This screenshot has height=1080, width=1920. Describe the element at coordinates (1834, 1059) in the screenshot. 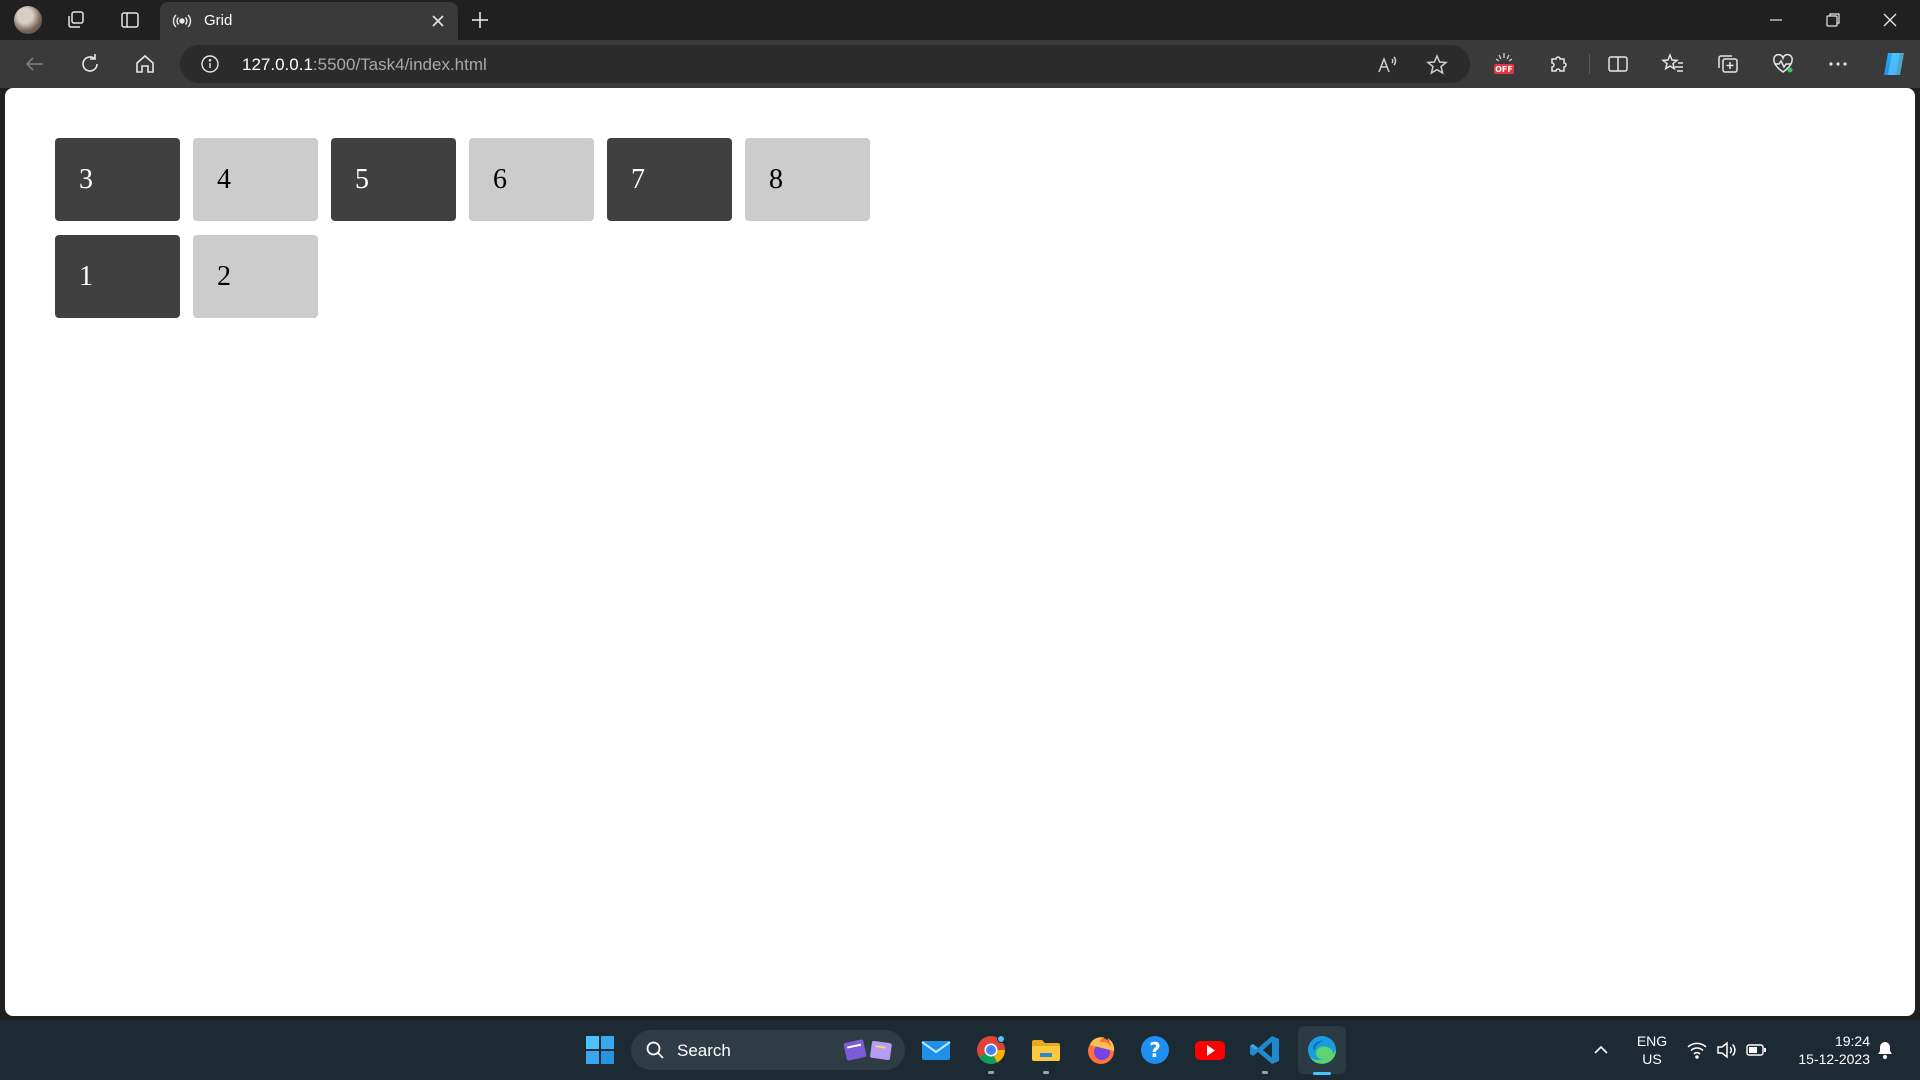

I see `clock-date: 15-12-2023` at that location.